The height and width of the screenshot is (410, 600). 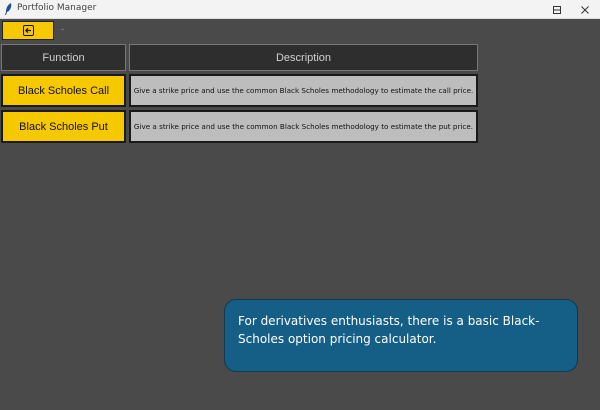 I want to click on back-button, so click(x=28, y=30).